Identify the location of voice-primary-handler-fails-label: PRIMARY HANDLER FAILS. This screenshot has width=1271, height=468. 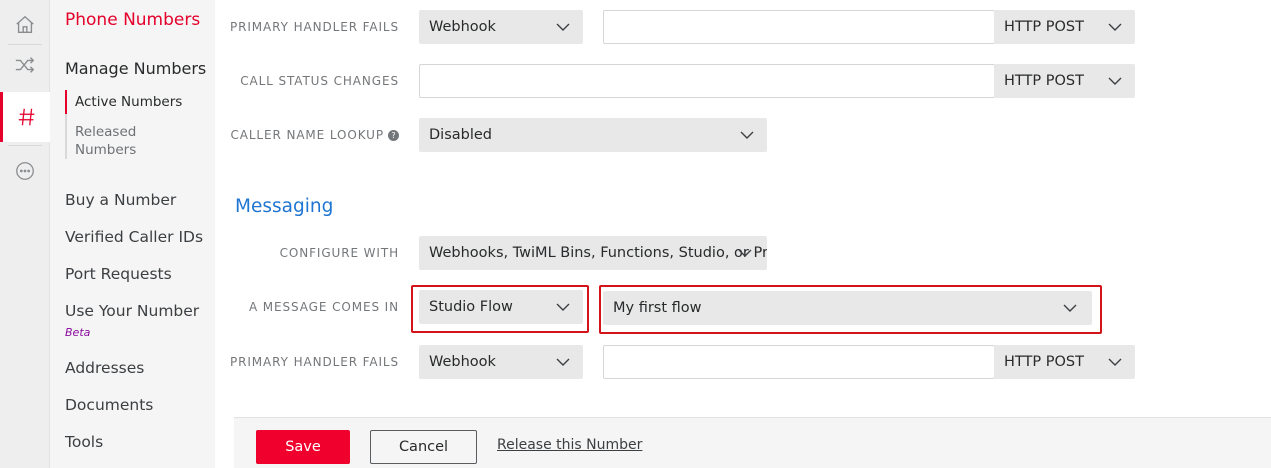
(314, 27).